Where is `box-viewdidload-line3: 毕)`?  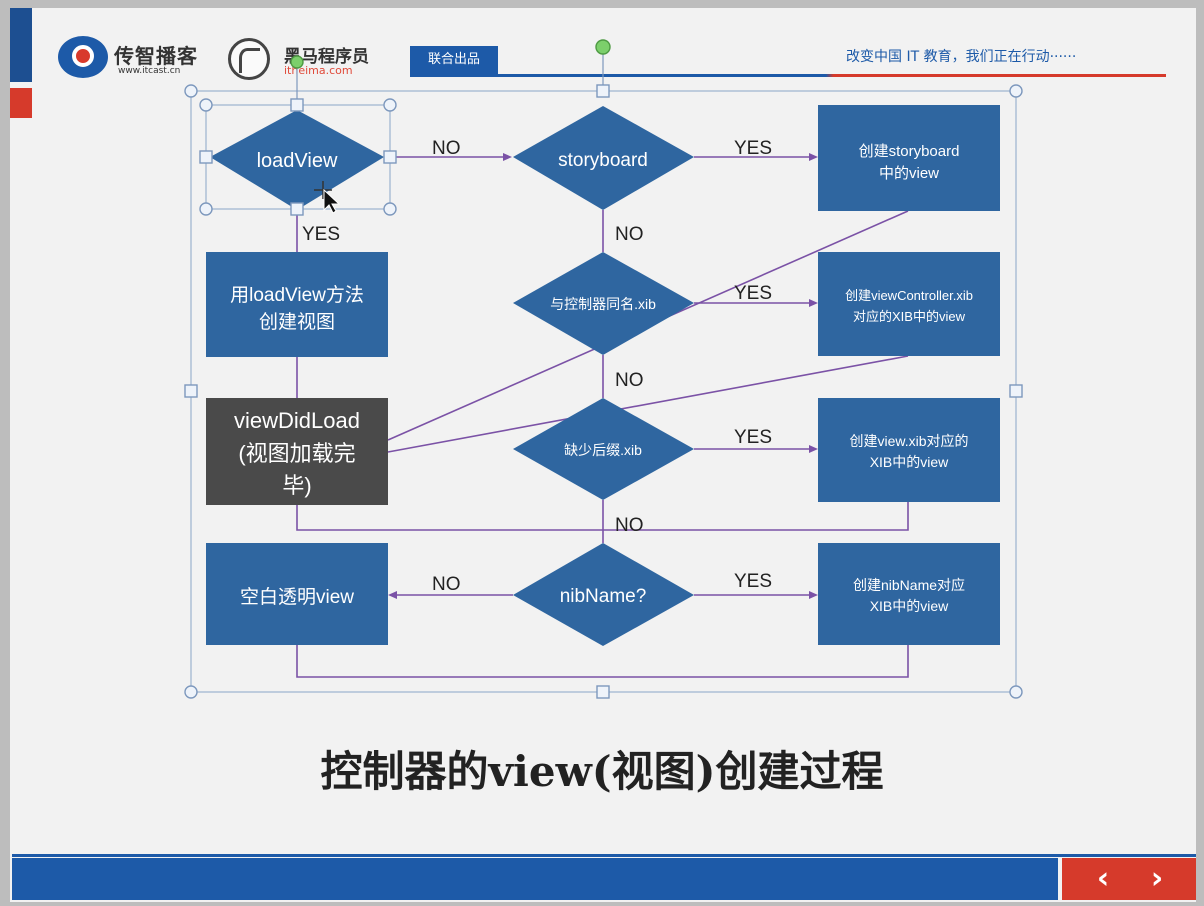 box-viewdidload-line3: 毕) is located at coordinates (296, 485).